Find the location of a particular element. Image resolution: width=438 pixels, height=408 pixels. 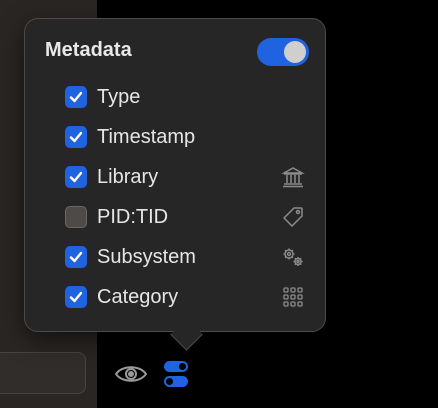

row-subsystem: Subsystem is located at coordinates (185, 257).